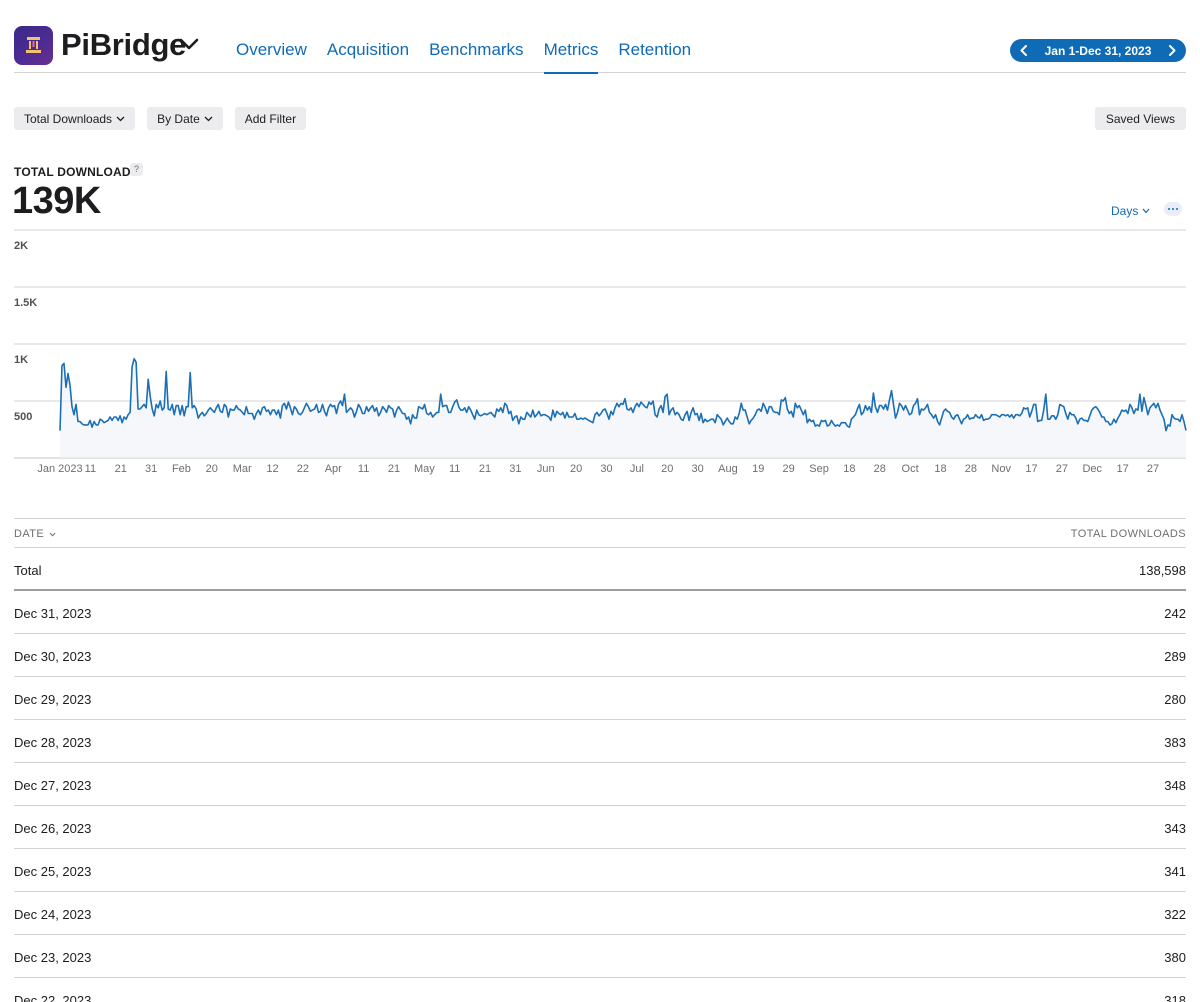 This screenshot has width=1200, height=1002. I want to click on metric-value: 139K, so click(56, 201).